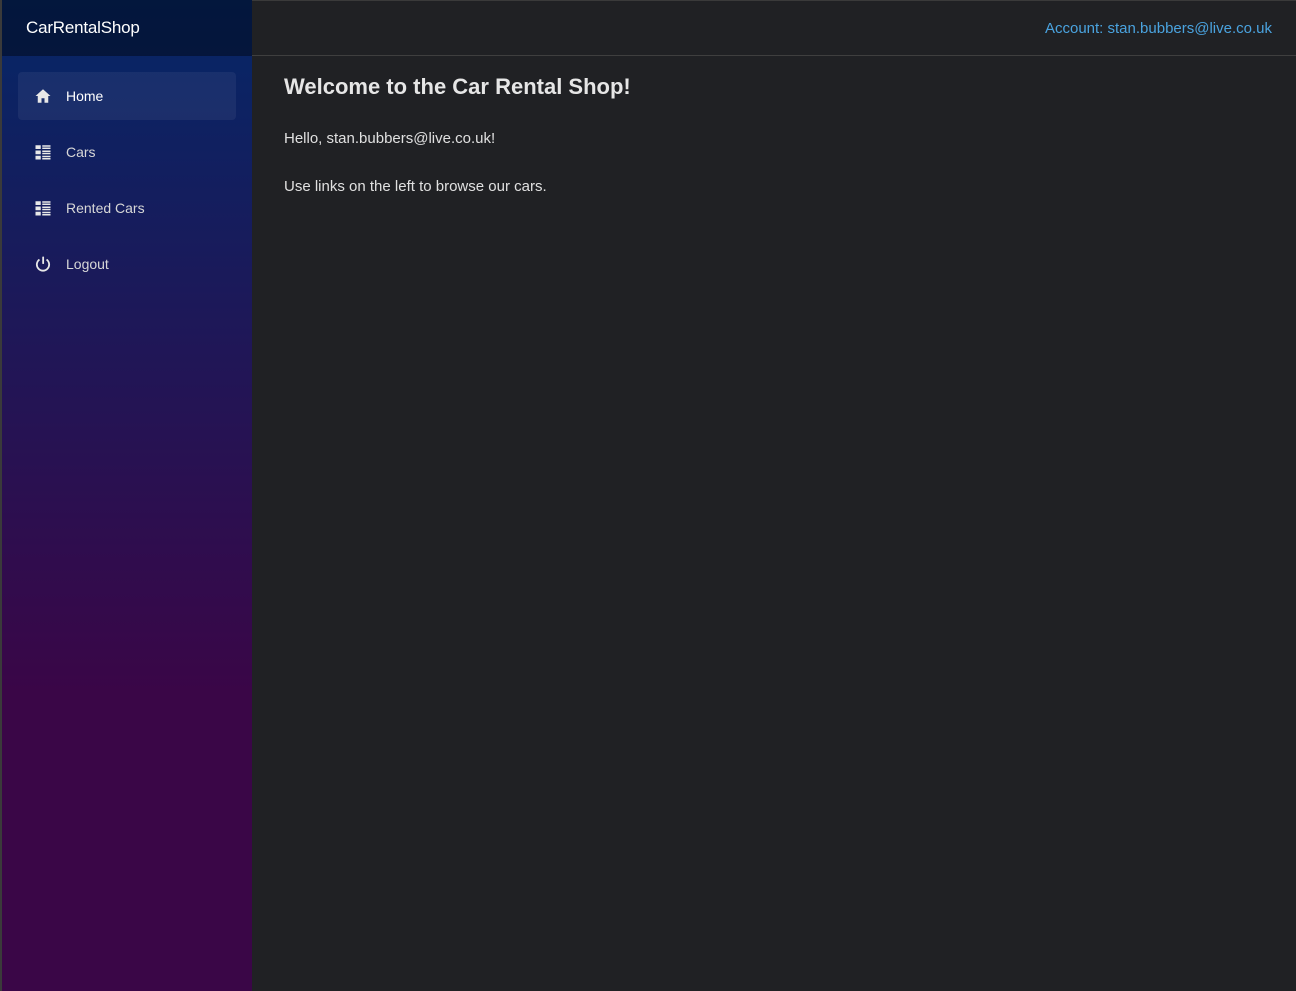 This screenshot has width=1296, height=991. Describe the element at coordinates (105, 208) in the screenshot. I see `nav-item-label: Rented Cars` at that location.